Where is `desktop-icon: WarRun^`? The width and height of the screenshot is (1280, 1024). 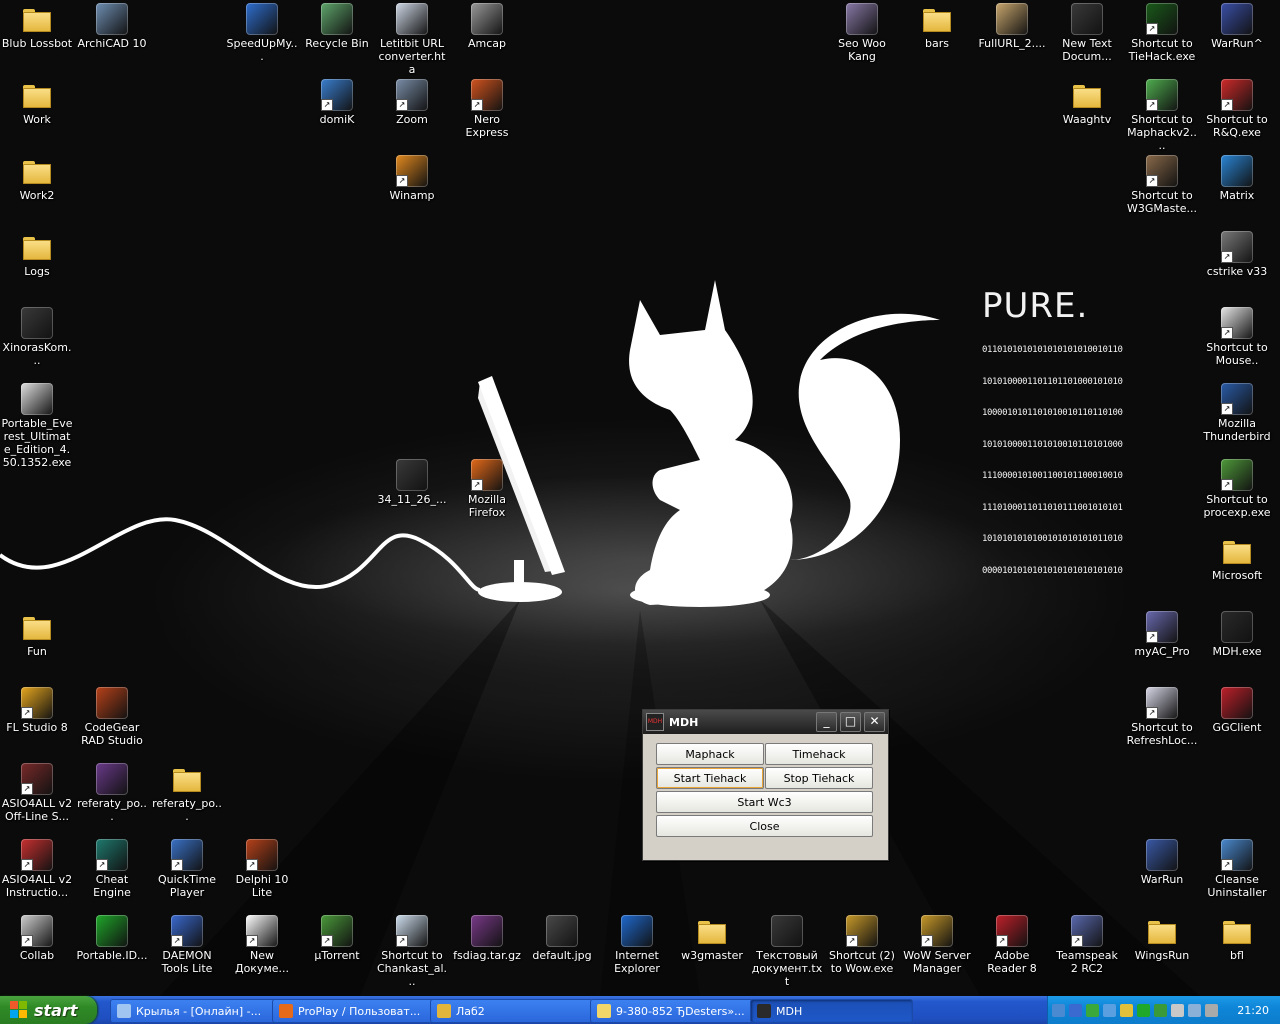 desktop-icon: WarRun^ is located at coordinates (1237, 26).